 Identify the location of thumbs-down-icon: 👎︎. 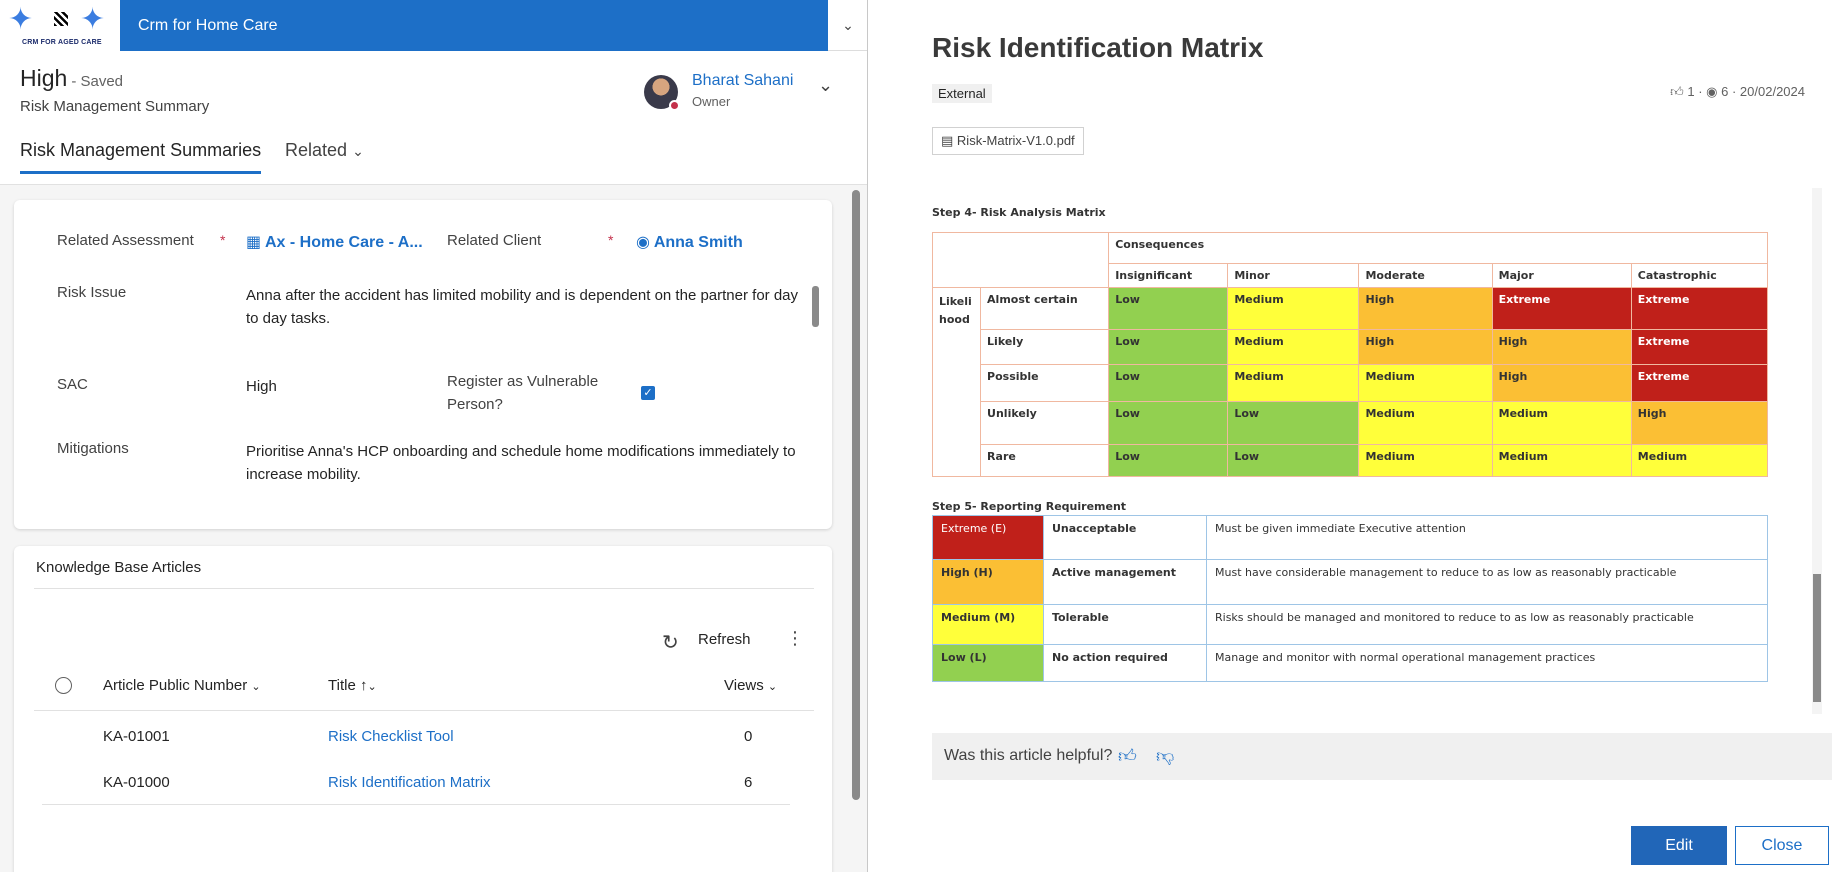
(1165, 756).